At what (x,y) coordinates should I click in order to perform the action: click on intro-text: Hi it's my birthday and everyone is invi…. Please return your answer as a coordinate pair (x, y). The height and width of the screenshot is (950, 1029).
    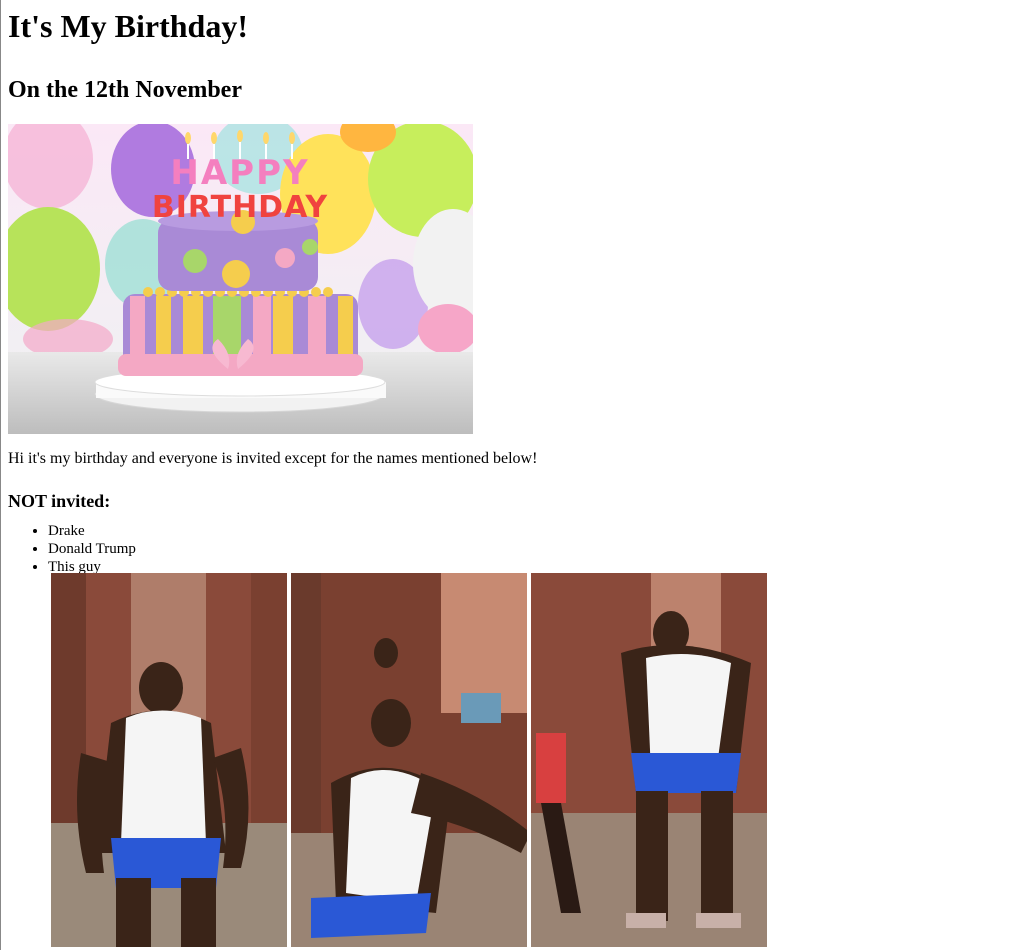
    Looking at the image, I should click on (273, 458).